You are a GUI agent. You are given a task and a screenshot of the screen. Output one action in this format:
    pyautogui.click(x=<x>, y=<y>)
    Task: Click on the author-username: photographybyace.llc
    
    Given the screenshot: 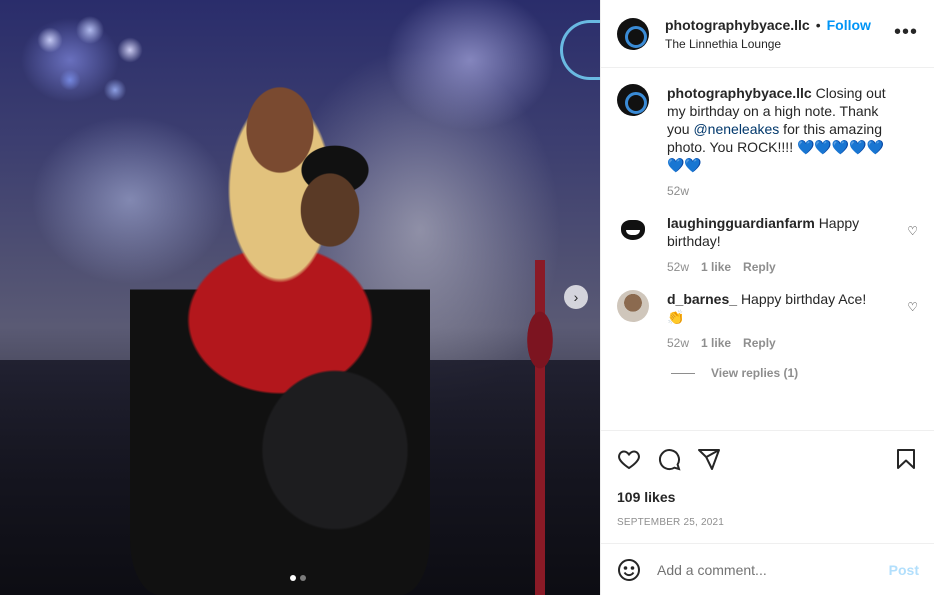 What is the action you would take?
    pyautogui.click(x=737, y=25)
    